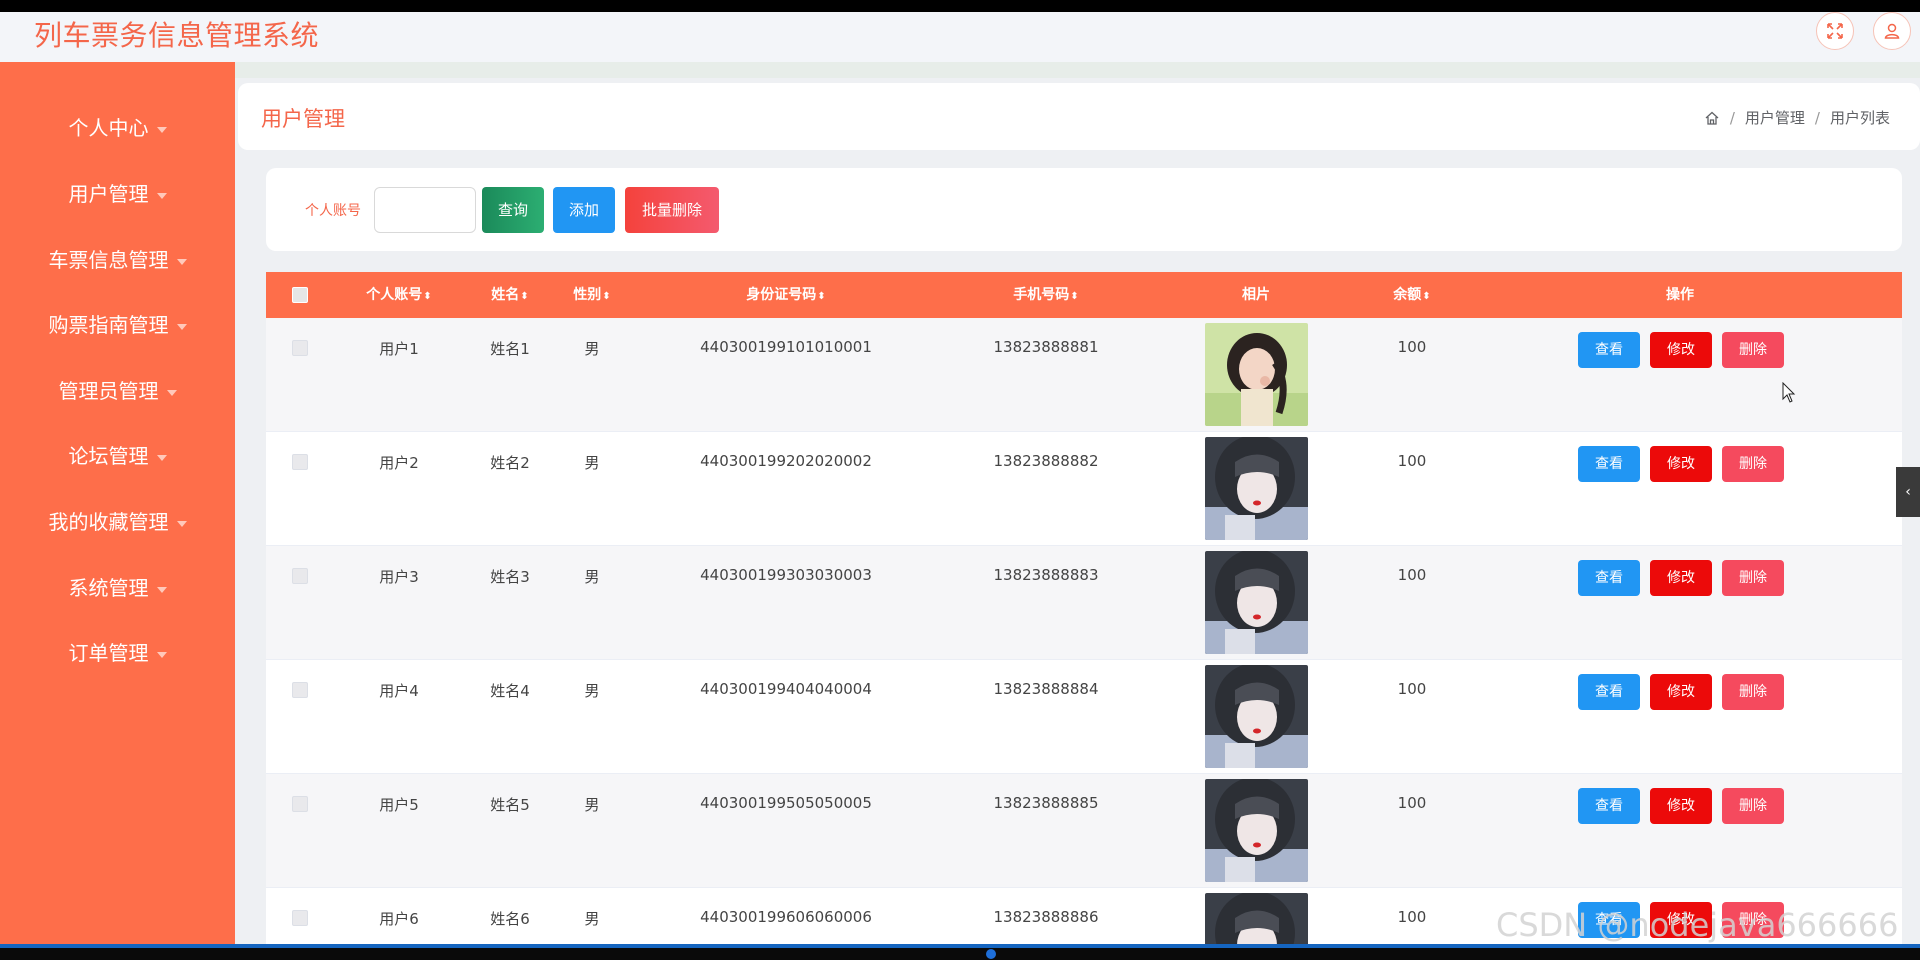 Image resolution: width=1920 pixels, height=960 pixels. Describe the element at coordinates (510, 919) in the screenshot. I see `cell-name: 姓名6` at that location.